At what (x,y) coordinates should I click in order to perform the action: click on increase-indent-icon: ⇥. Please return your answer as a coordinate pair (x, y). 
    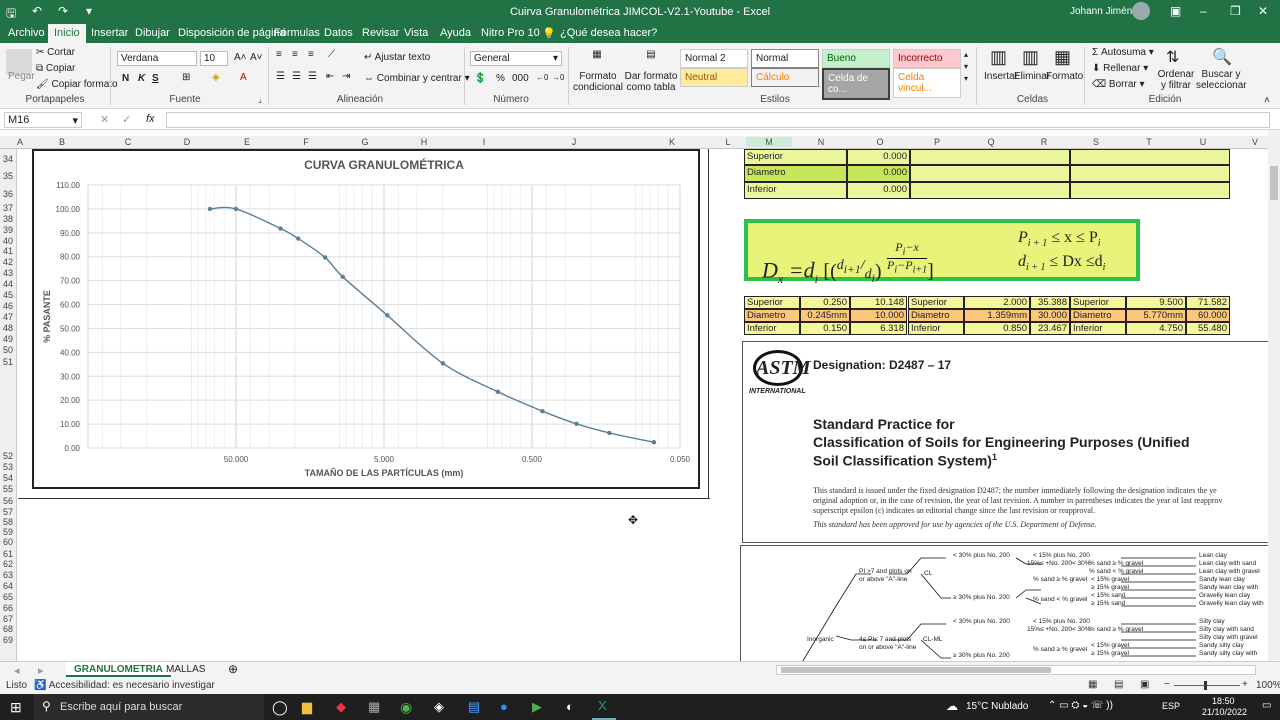
    Looking at the image, I should click on (346, 76).